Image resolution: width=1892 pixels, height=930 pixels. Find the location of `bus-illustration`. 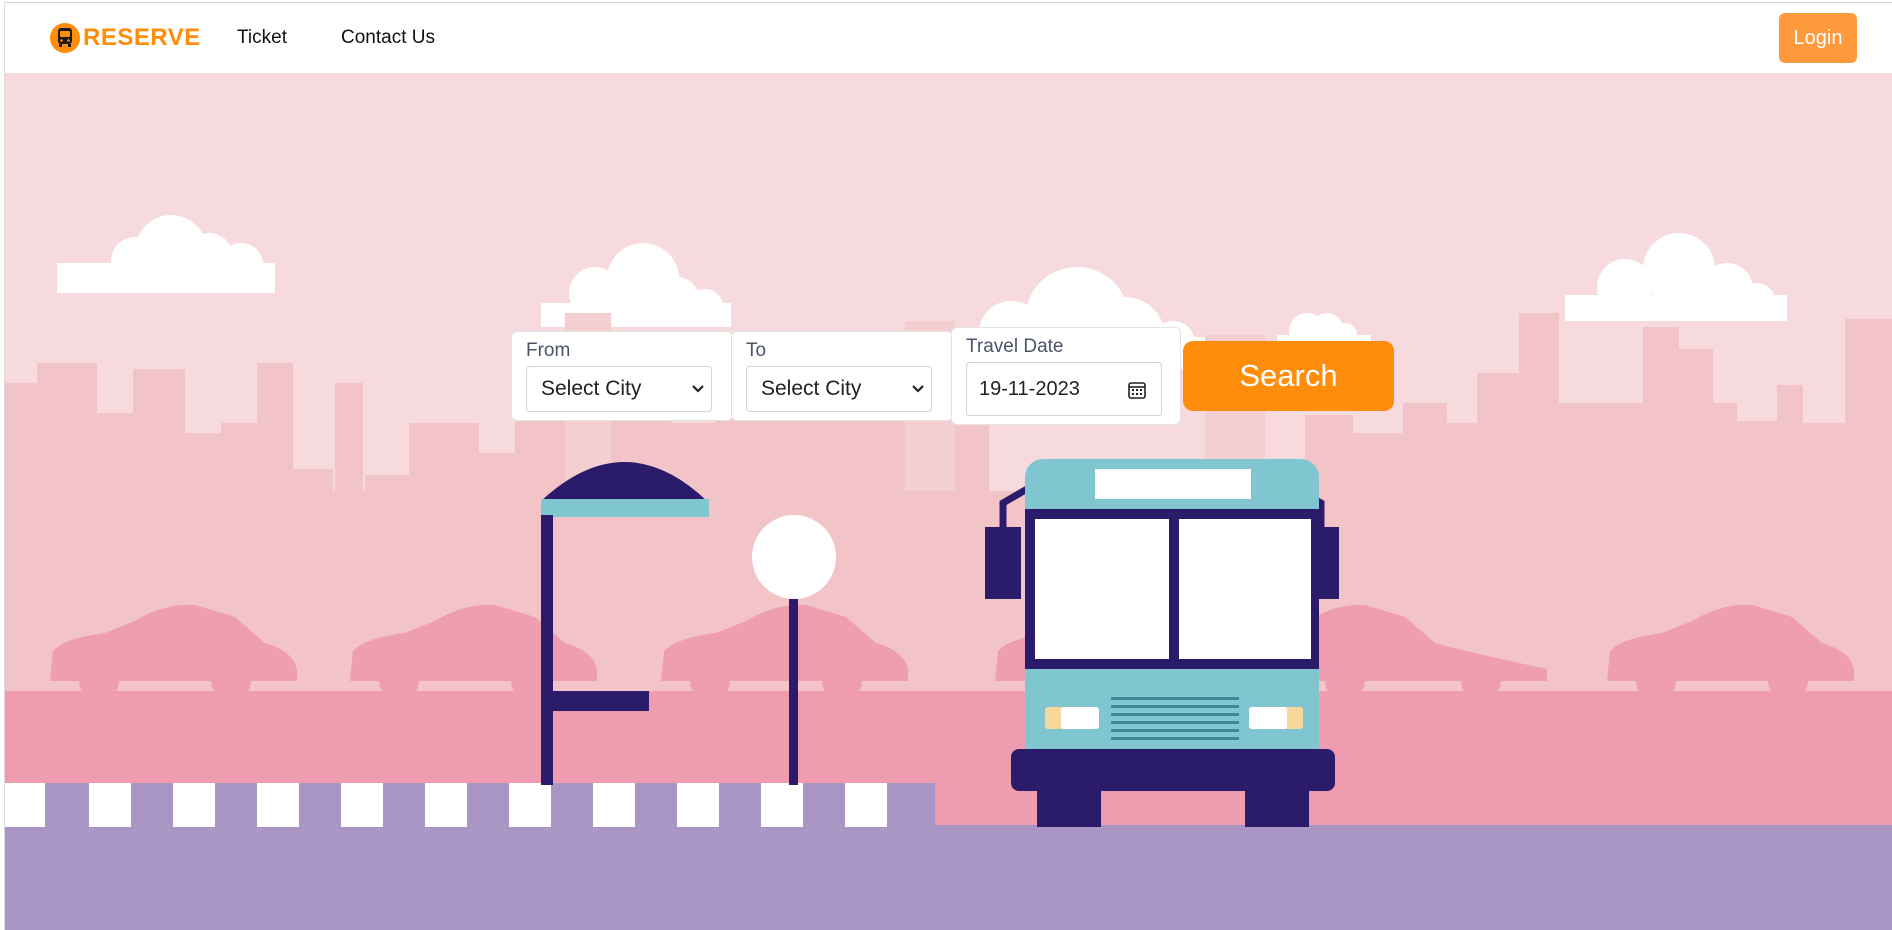

bus-illustration is located at coordinates (1162, 643).